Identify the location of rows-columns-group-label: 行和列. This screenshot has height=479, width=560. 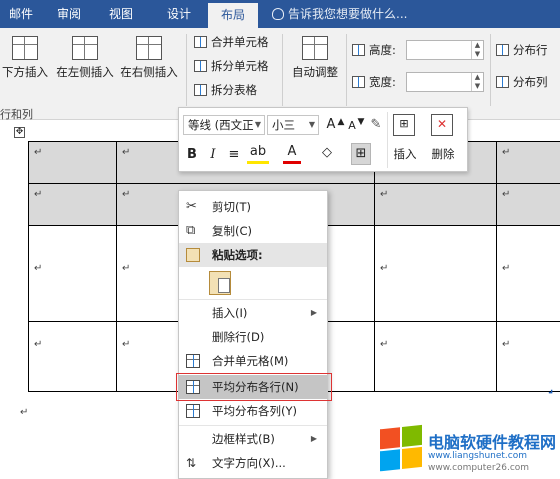
(16, 114).